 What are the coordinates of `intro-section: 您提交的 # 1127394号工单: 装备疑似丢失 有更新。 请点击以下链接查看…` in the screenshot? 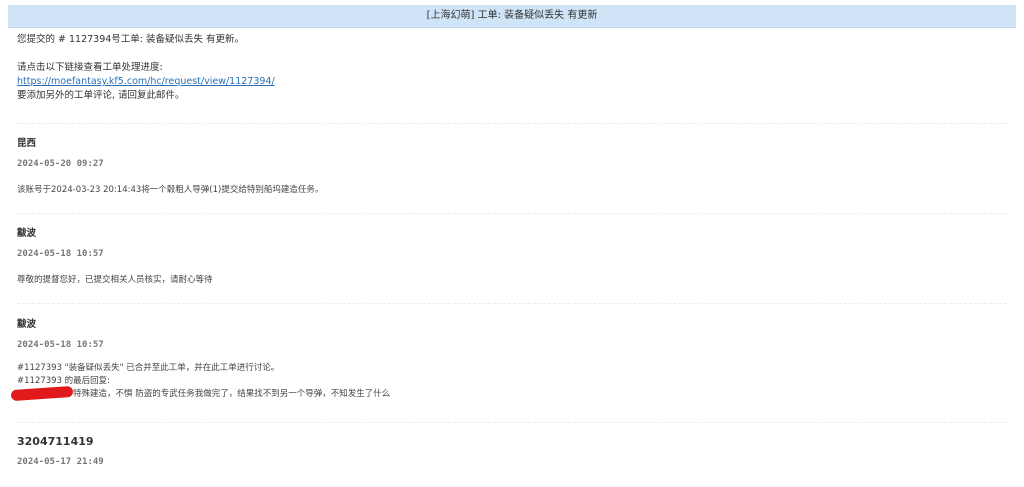 It's located at (512, 68).